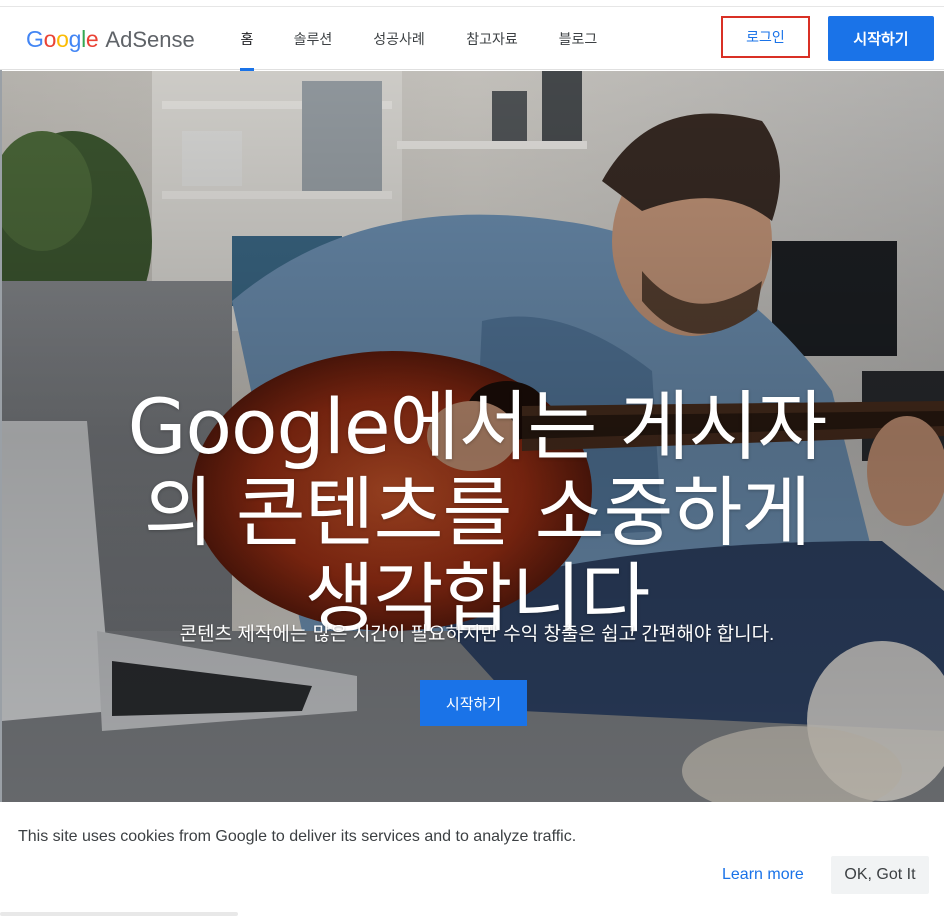 The height and width of the screenshot is (916, 944). I want to click on adsense-logo: Google AdSense, so click(110, 40).